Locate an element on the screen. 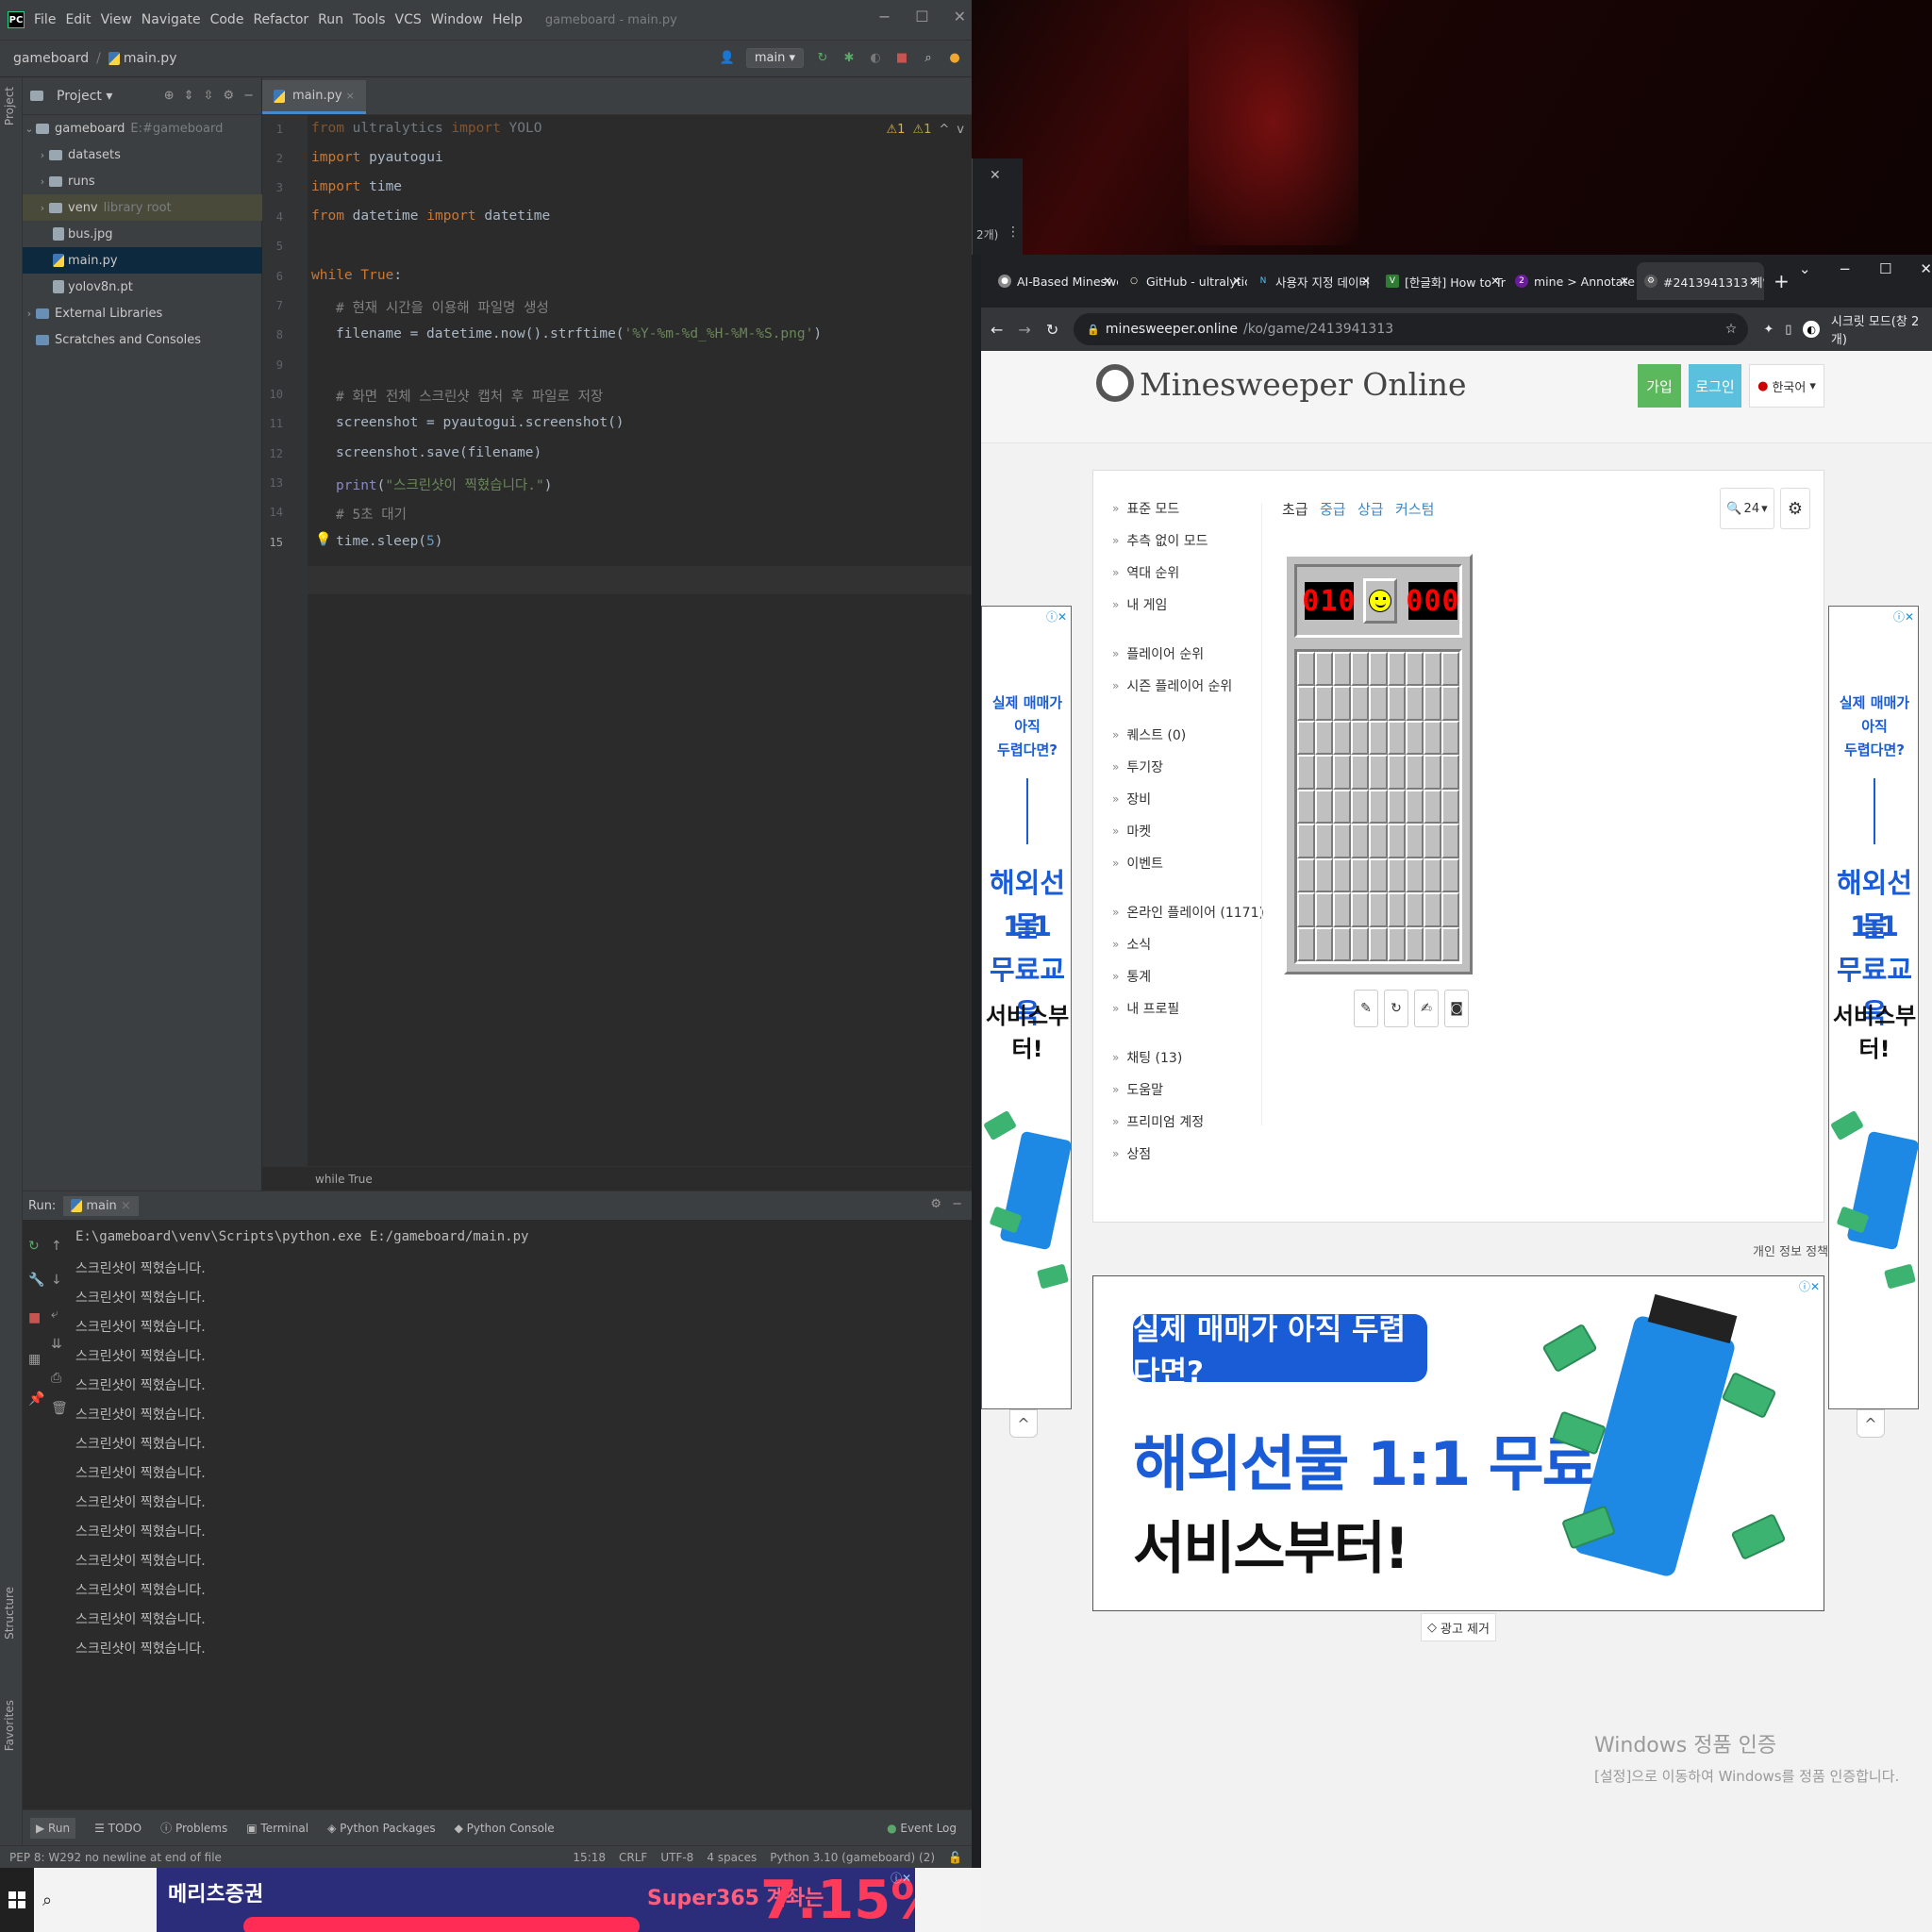 Image resolution: width=1932 pixels, height=1932 pixels. menu-run: Run is located at coordinates (331, 19).